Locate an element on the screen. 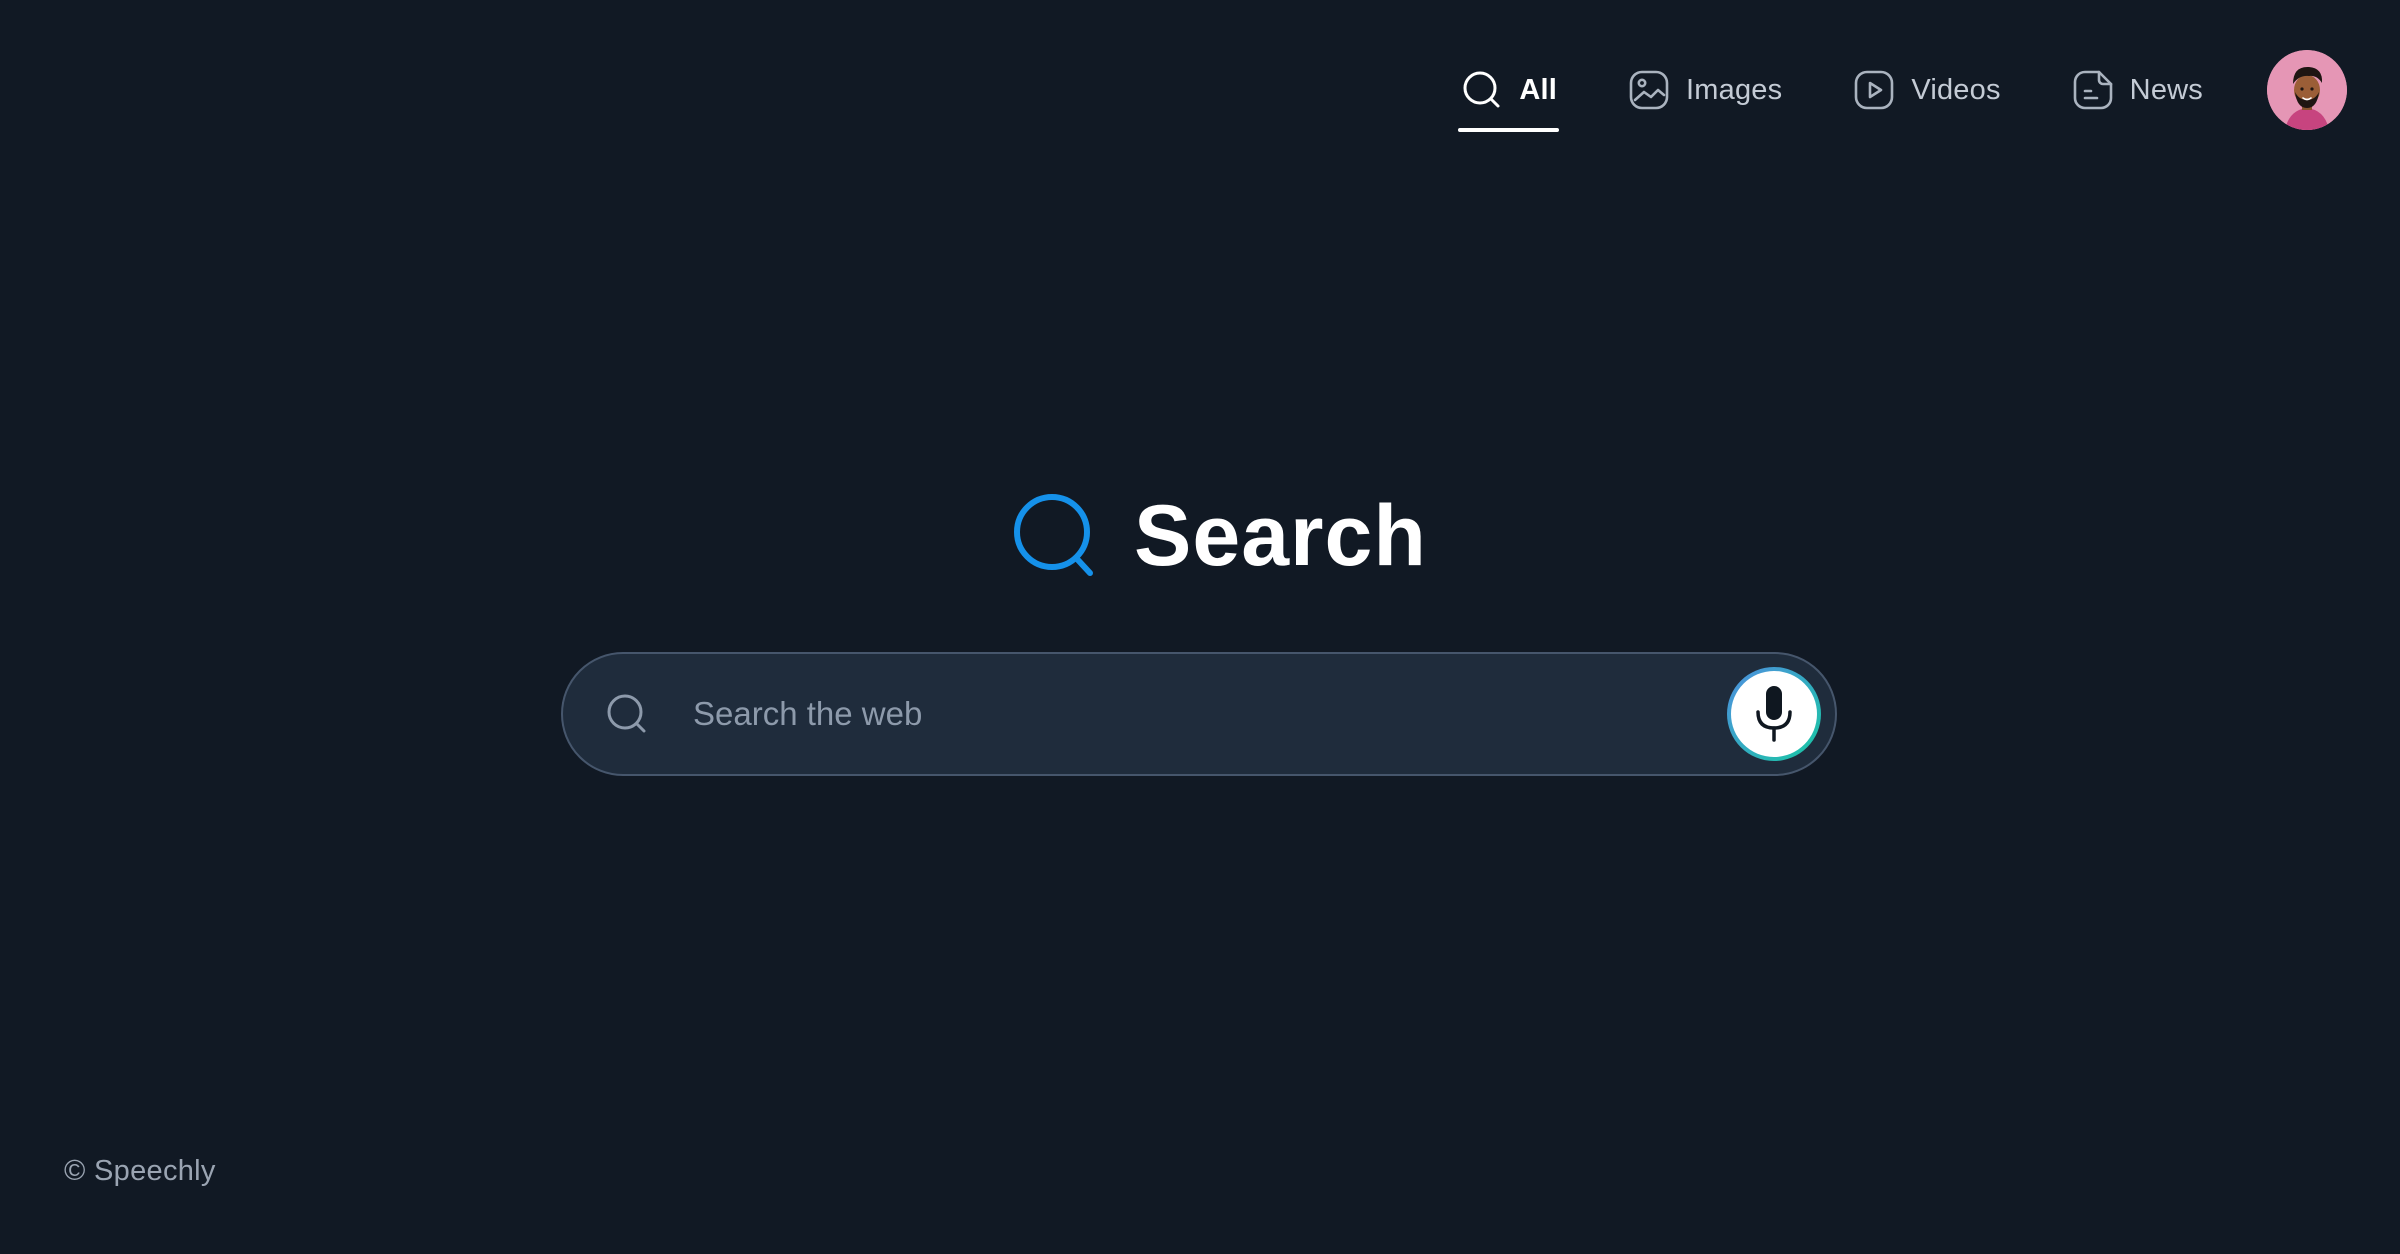 The width and height of the screenshot is (2400, 1254). document-icon is located at coordinates (2093, 90).